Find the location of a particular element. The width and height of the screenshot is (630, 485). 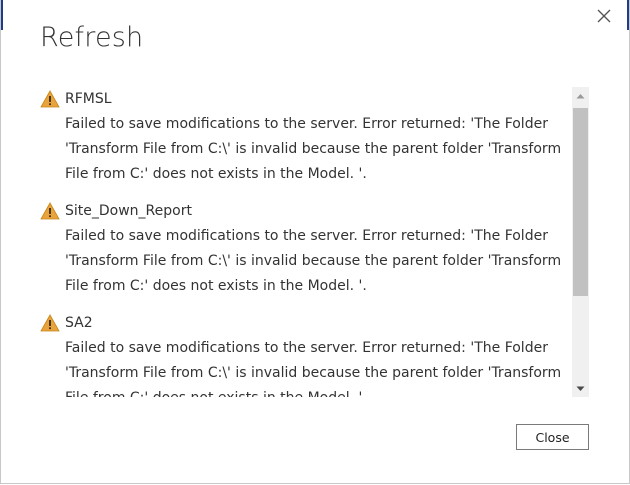

vertical-scrollbar is located at coordinates (580, 242).